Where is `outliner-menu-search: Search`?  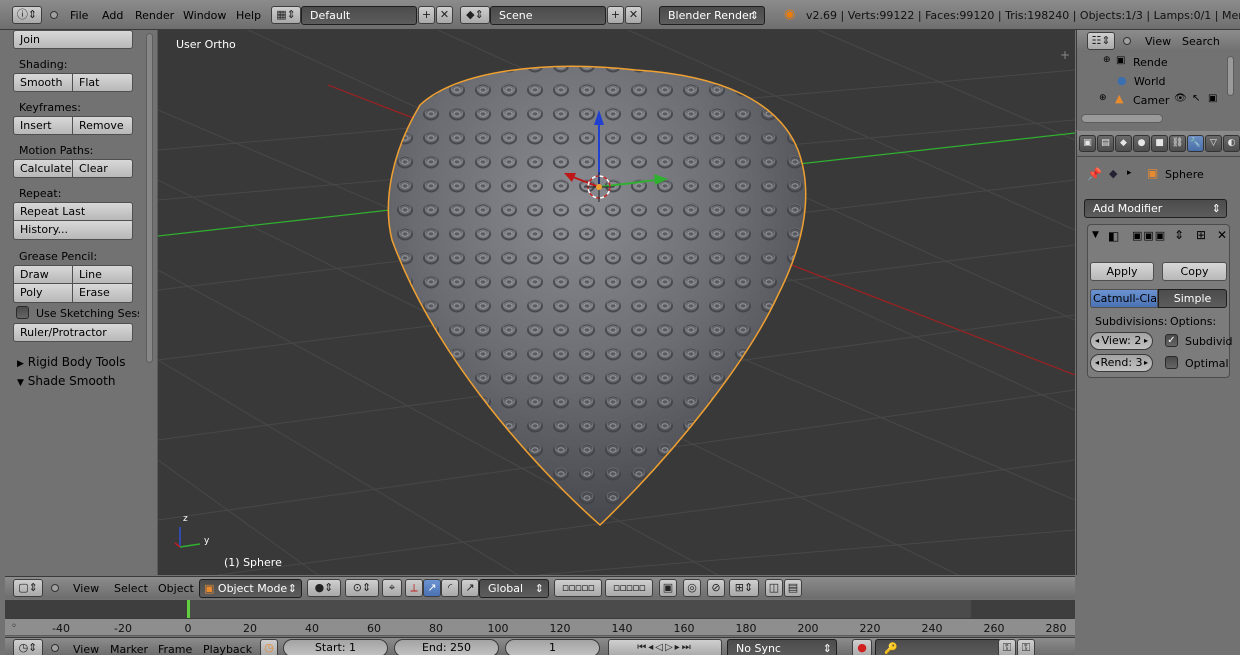
outliner-menu-search: Search is located at coordinates (1201, 41).